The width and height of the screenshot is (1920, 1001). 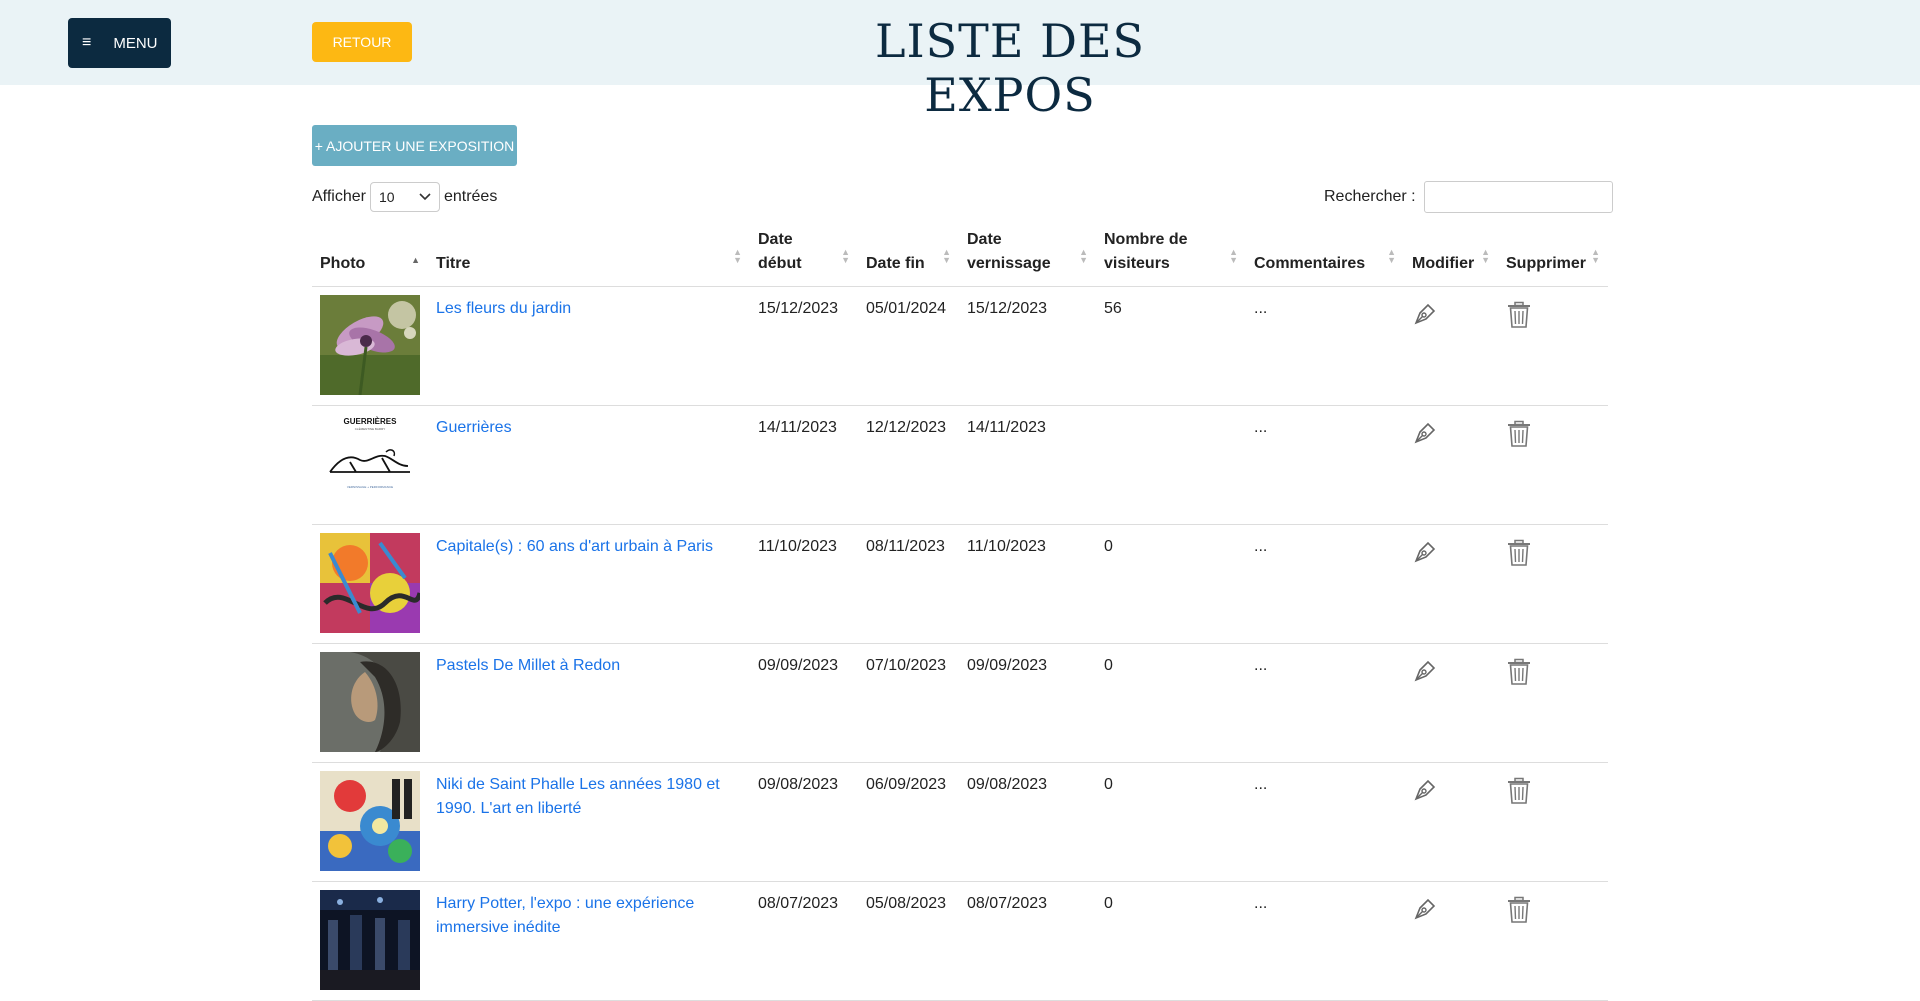 I want to click on search-input, so click(x=1518, y=197).